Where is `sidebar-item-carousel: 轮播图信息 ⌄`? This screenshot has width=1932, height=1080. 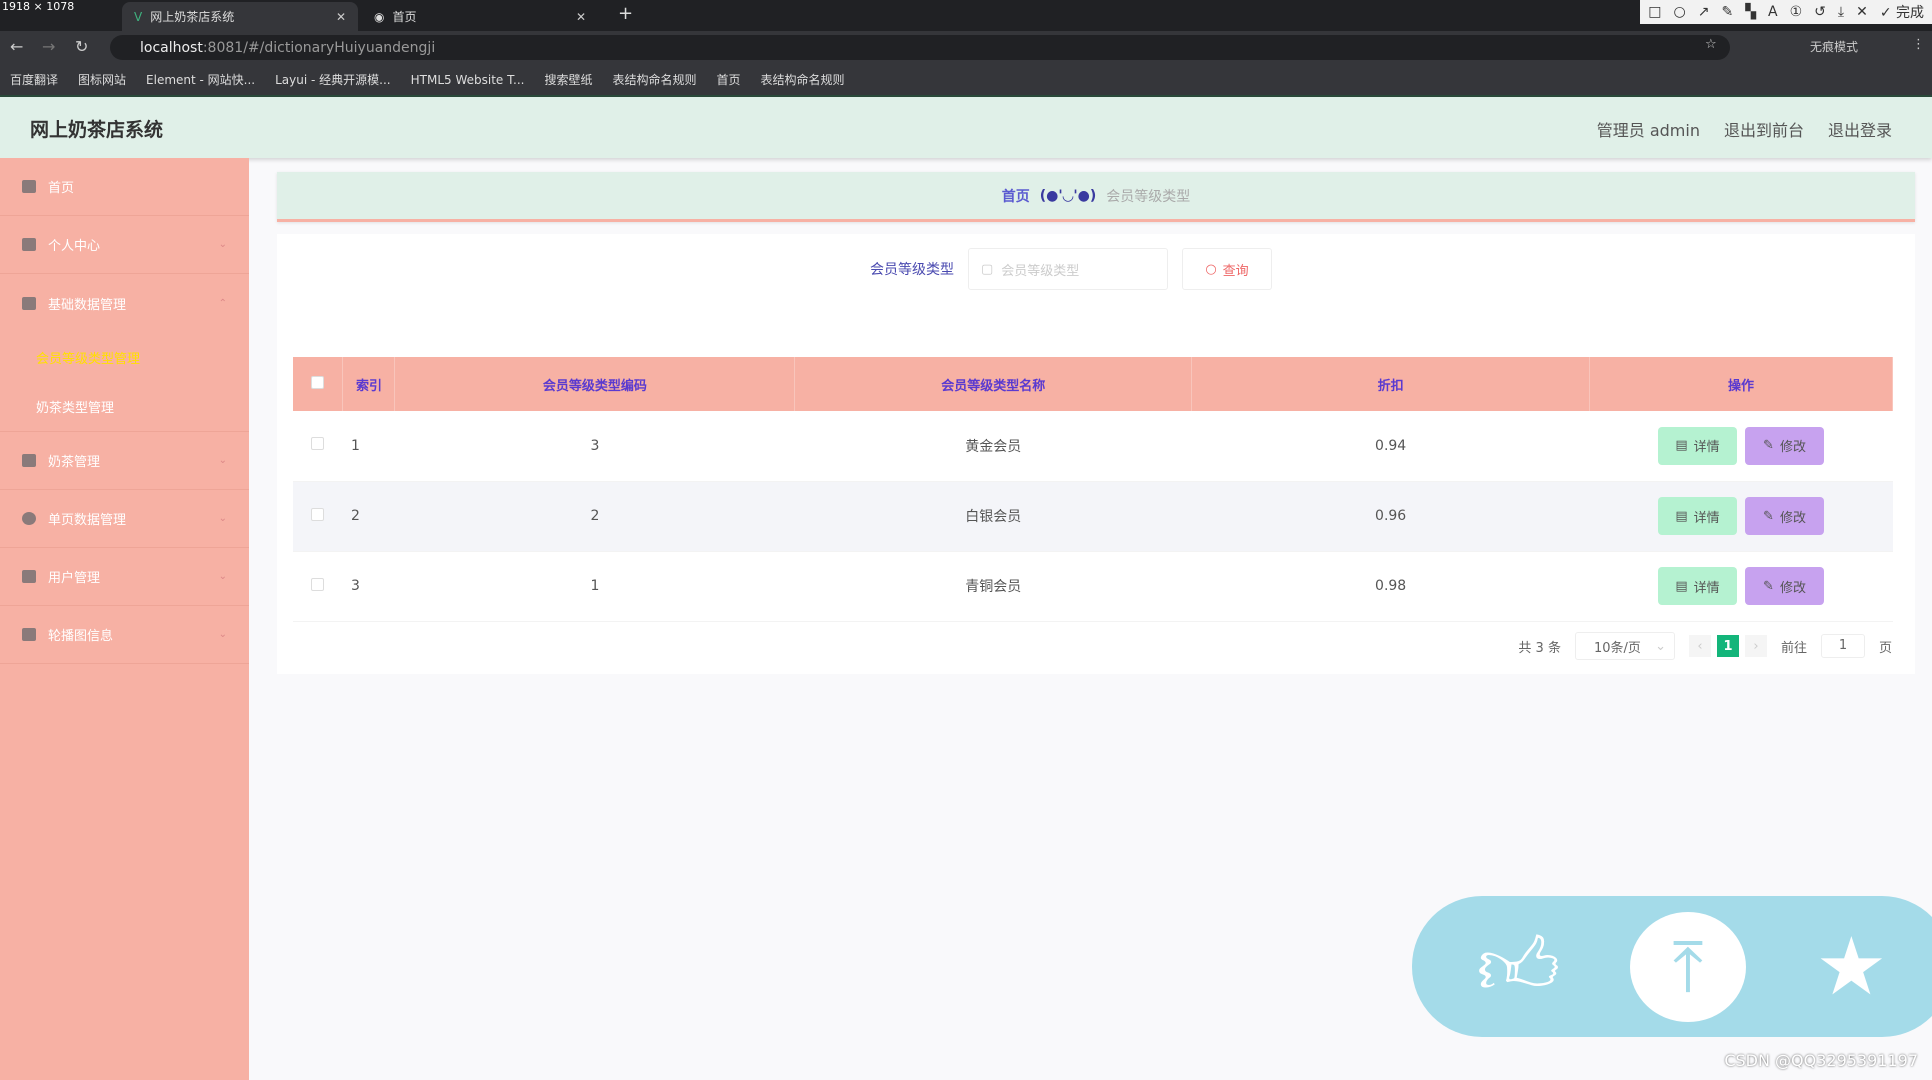
sidebar-item-carousel: 轮播图信息 ⌄ is located at coordinates (124, 635).